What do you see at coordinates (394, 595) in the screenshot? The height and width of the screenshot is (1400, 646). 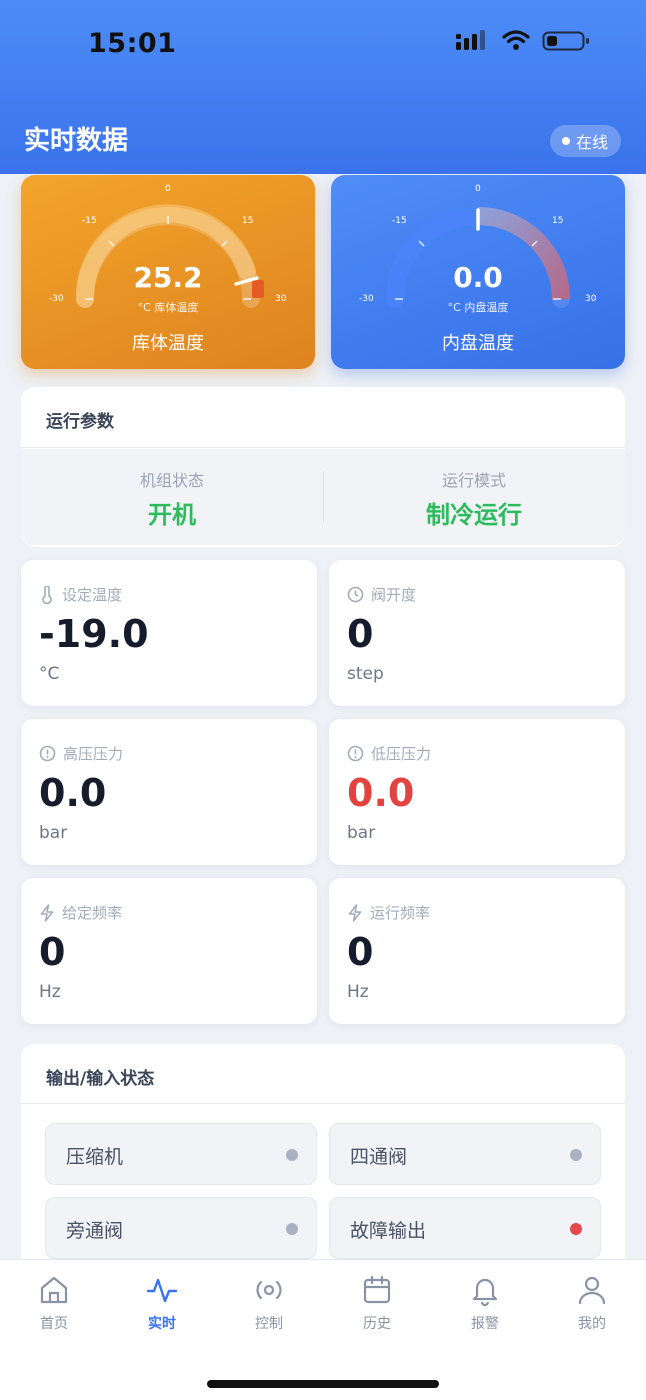 I see `metric-label: 阀开度` at bounding box center [394, 595].